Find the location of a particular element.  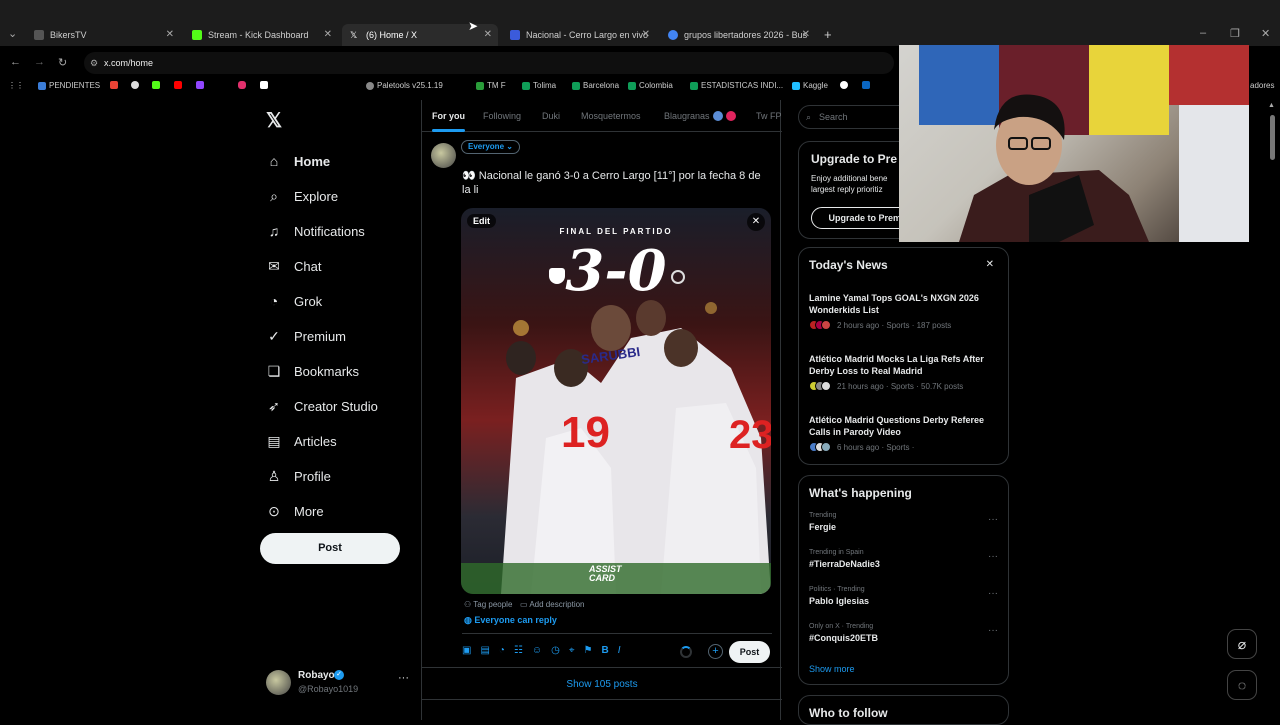

happening-title: What's happening is located at coordinates (860, 493).